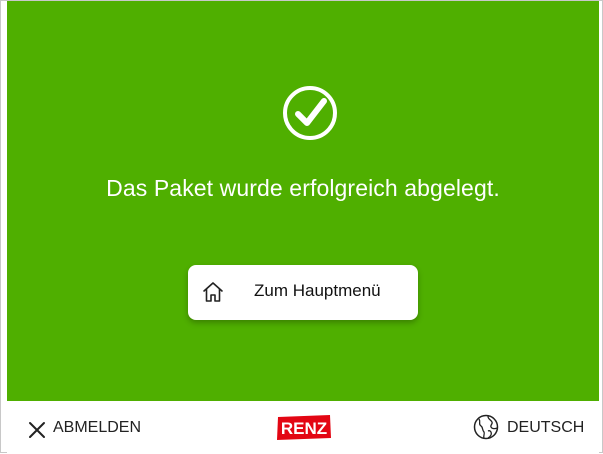 The width and height of the screenshot is (603, 454). I want to click on renz-logo: RENZ, so click(304, 427).